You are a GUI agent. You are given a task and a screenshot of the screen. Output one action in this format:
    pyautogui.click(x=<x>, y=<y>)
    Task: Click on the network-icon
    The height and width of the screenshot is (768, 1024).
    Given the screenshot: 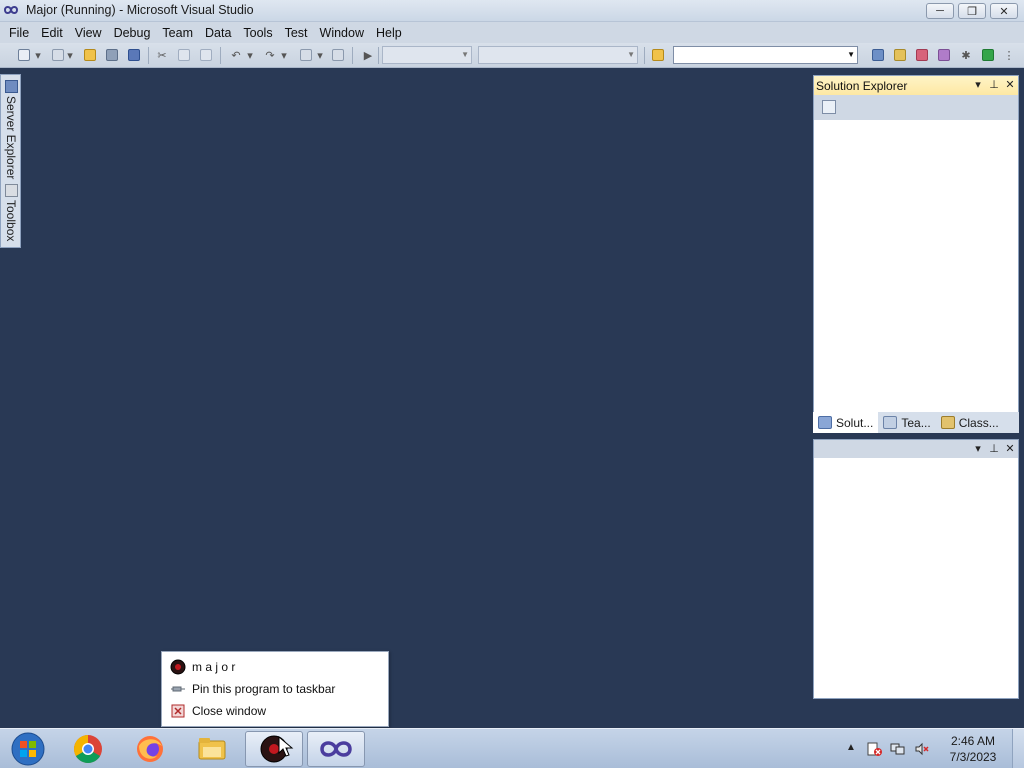 What is the action you would take?
    pyautogui.click(x=898, y=749)
    